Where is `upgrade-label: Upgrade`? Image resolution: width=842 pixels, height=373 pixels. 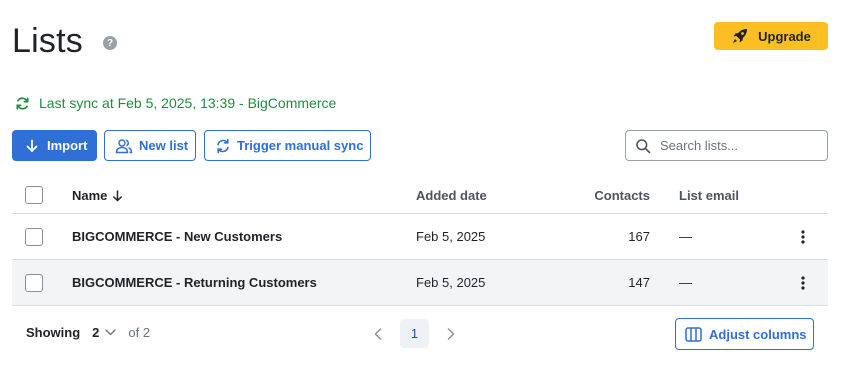
upgrade-label: Upgrade is located at coordinates (784, 36).